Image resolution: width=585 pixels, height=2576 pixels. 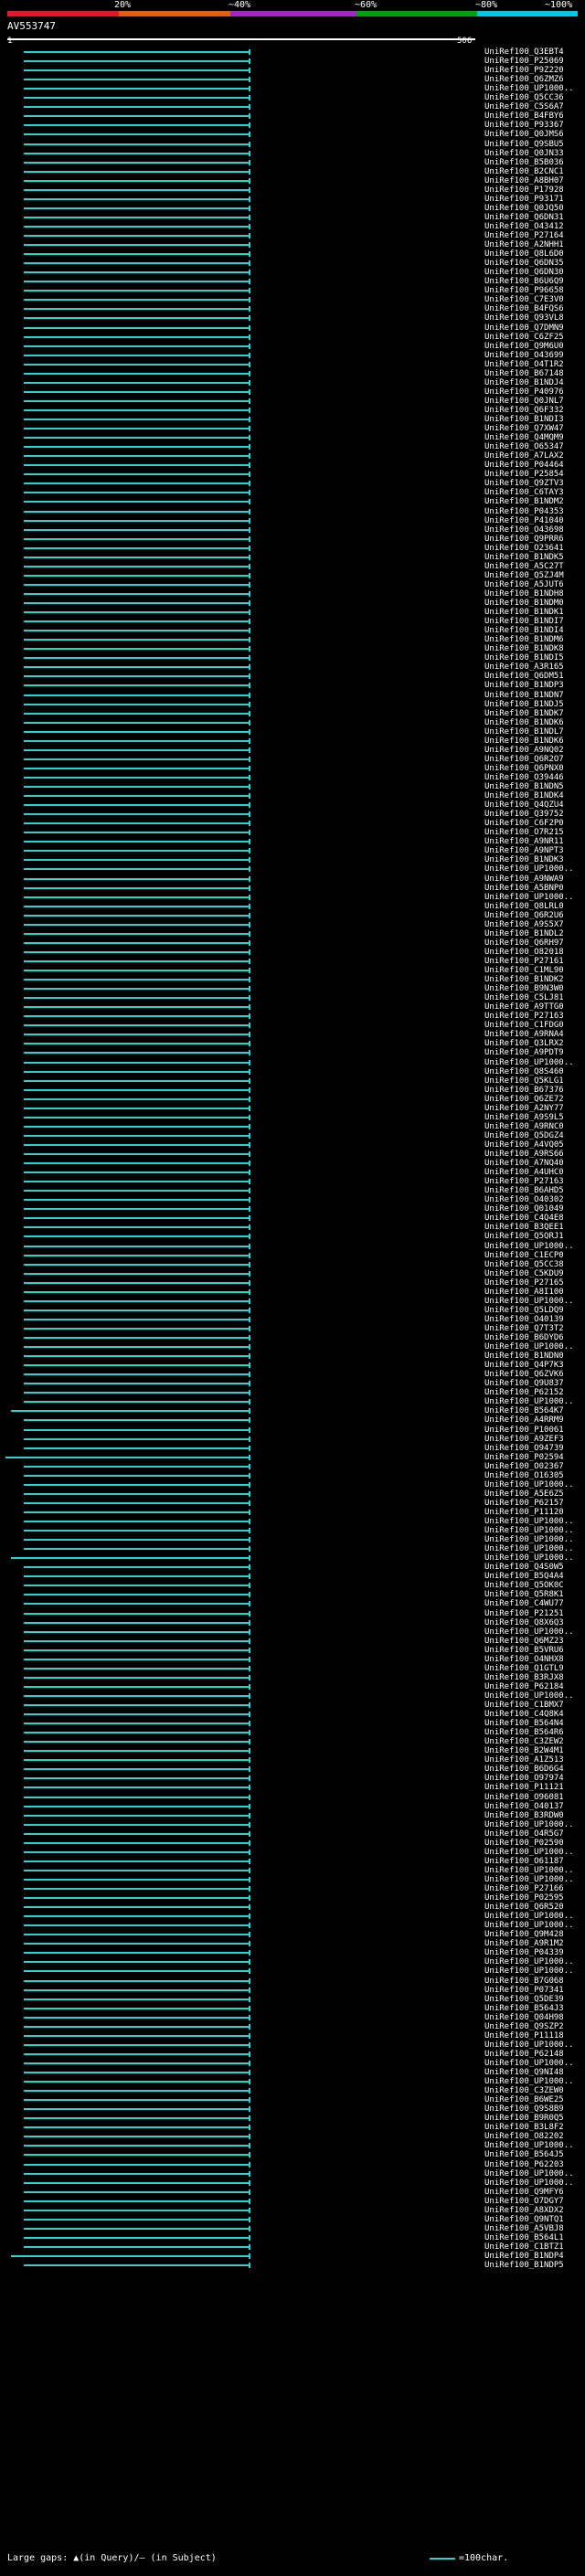 I want to click on hit-label: UniRef100_Q9M428, so click(x=524, y=1934).